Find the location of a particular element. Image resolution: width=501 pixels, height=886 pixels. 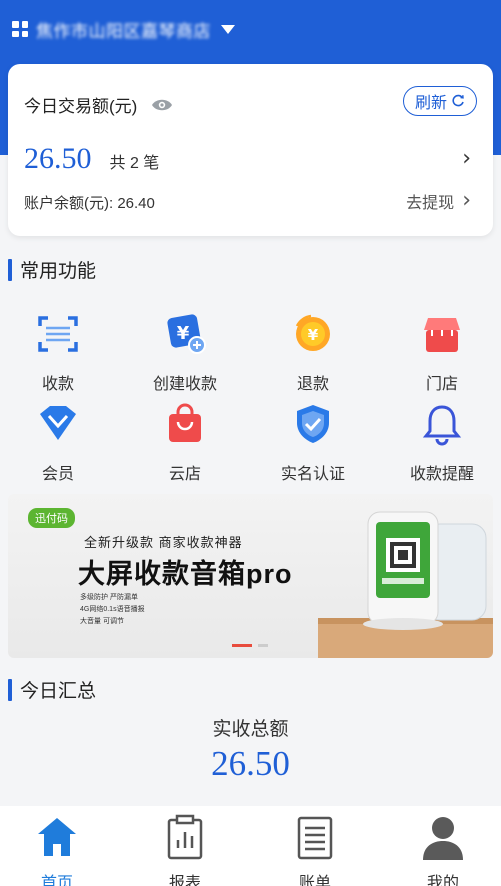

func-create-payment: ¥ 创建收款 is located at coordinates (185, 353).